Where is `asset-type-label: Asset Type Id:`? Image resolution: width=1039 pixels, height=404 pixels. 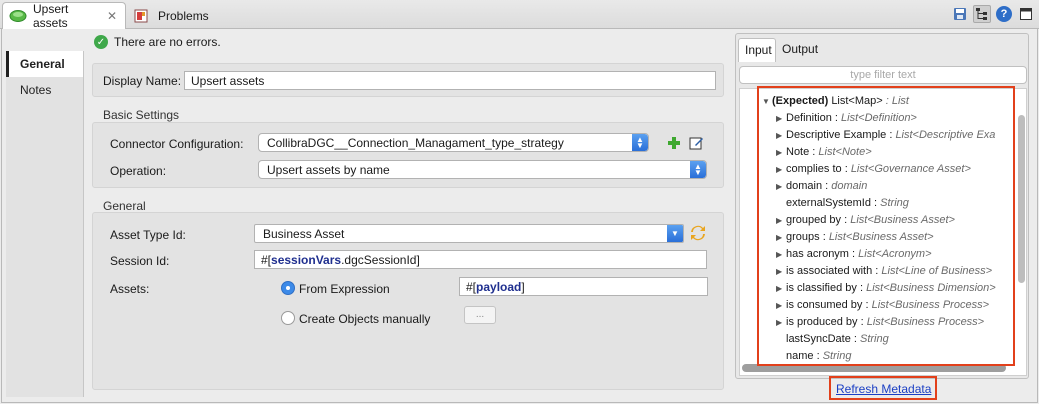
asset-type-label: Asset Type Id: is located at coordinates (148, 235).